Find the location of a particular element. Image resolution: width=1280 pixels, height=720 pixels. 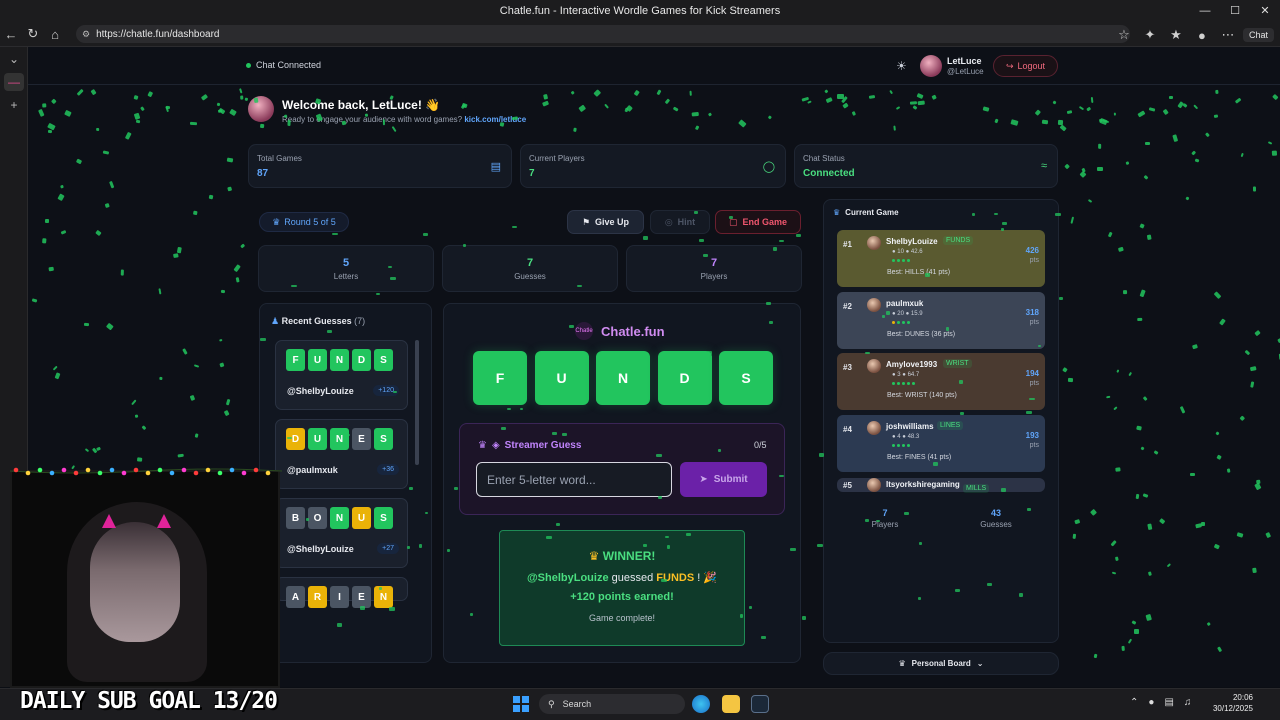

round-label: Round 5 of 5 is located at coordinates (310, 222).